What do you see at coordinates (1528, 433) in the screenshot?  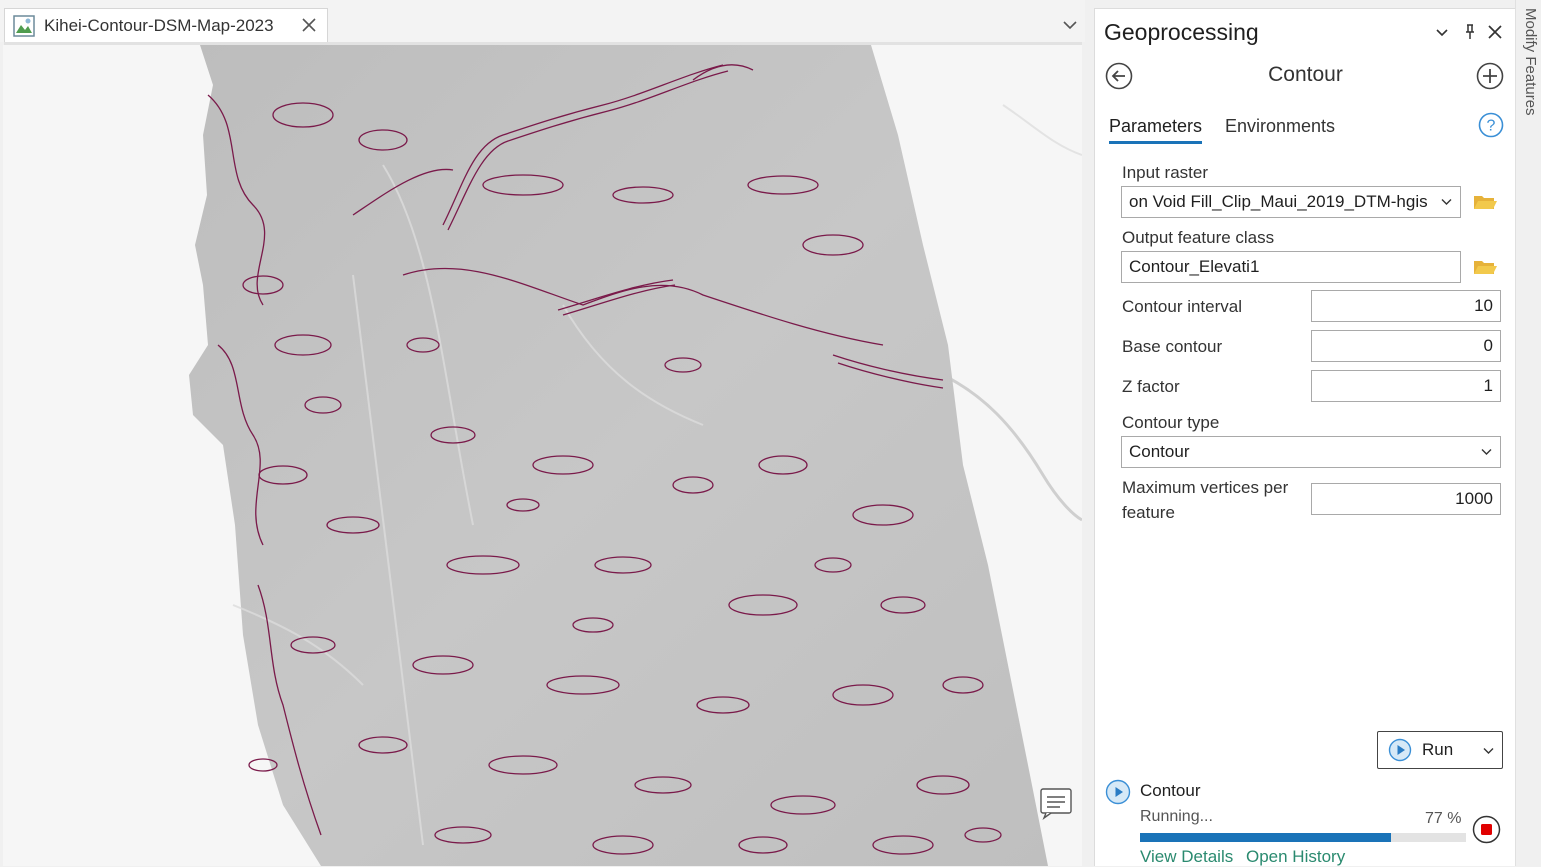 I see `side-dock-strip: Modify Features` at bounding box center [1528, 433].